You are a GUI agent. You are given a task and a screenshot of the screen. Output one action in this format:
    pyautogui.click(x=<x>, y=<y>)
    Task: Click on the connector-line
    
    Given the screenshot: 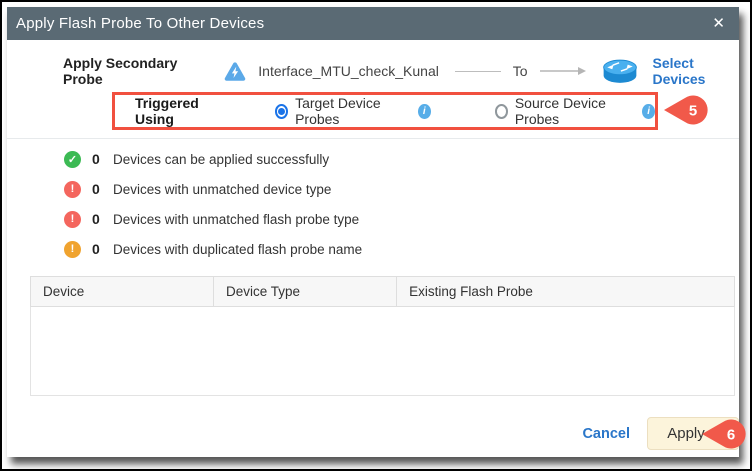 What is the action you would take?
    pyautogui.click(x=477, y=71)
    